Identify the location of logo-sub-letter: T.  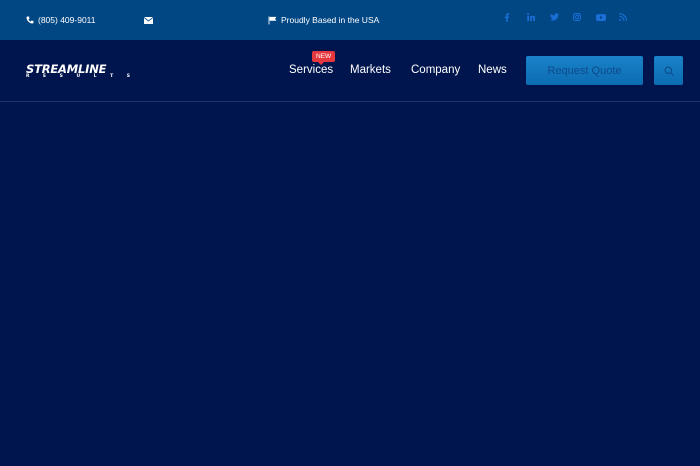
(112, 76).